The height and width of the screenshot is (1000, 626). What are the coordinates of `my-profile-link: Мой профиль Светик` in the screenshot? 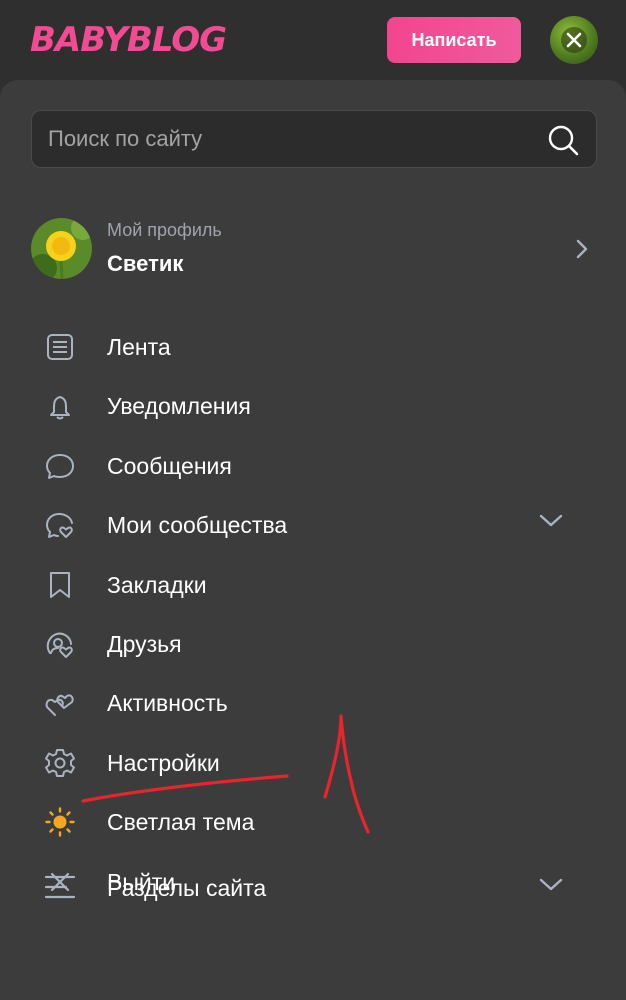 It's located at (314, 250).